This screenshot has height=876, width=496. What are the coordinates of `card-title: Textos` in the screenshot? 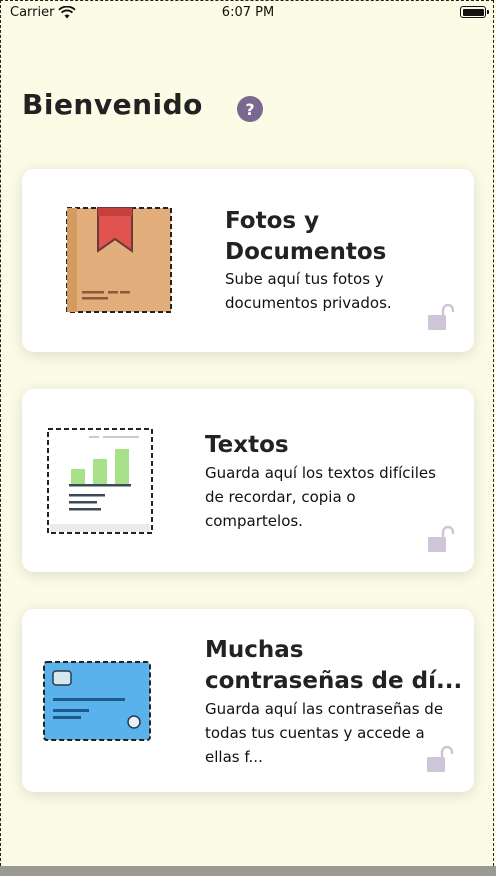 It's located at (247, 445).